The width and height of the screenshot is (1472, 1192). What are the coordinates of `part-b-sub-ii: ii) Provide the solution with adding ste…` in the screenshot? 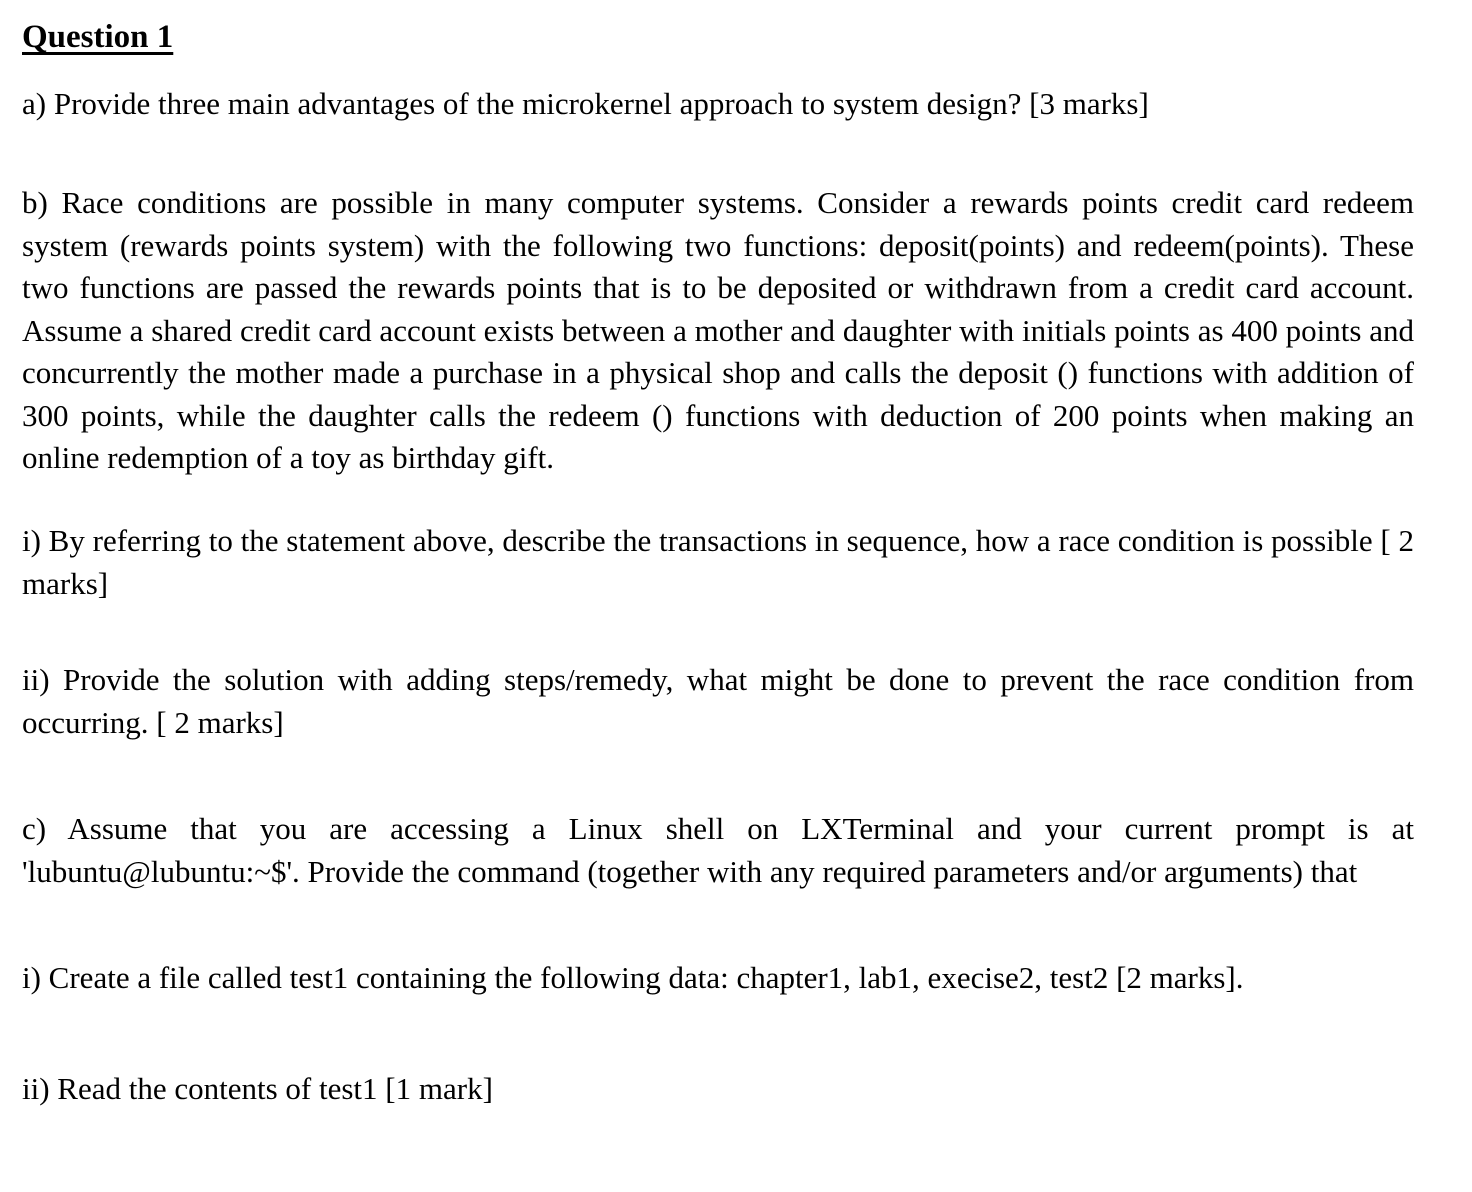 It's located at (718, 701).